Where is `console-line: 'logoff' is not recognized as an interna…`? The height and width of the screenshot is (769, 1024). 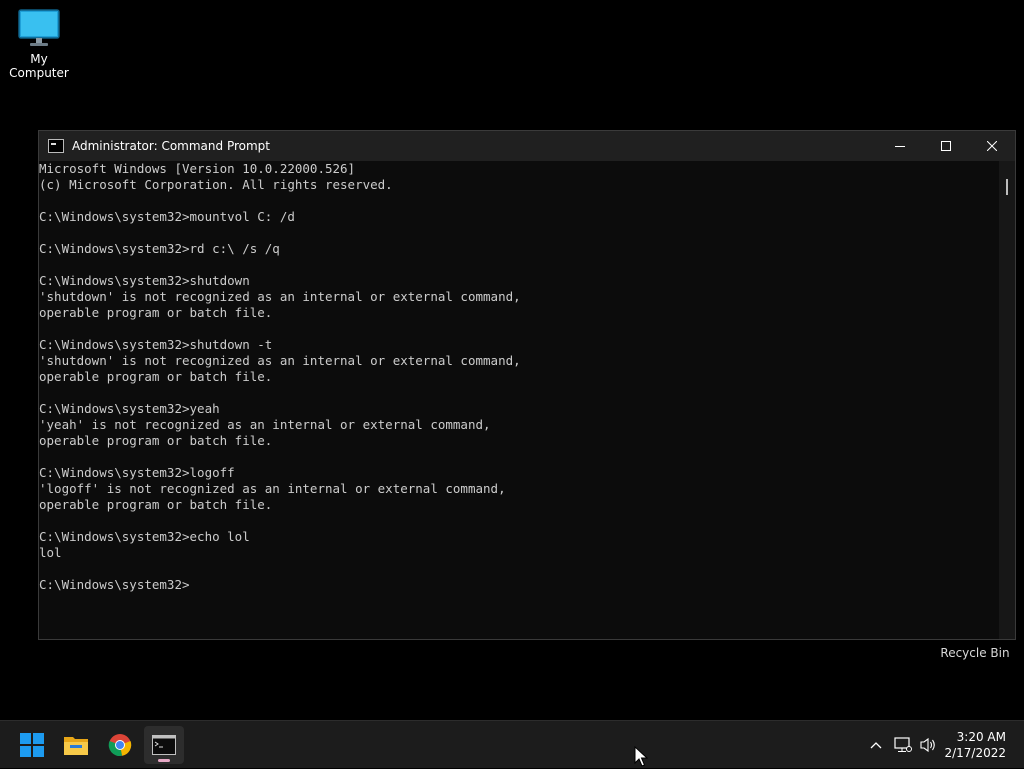 console-line: 'logoff' is not recognized as an interna… is located at coordinates (272, 488).